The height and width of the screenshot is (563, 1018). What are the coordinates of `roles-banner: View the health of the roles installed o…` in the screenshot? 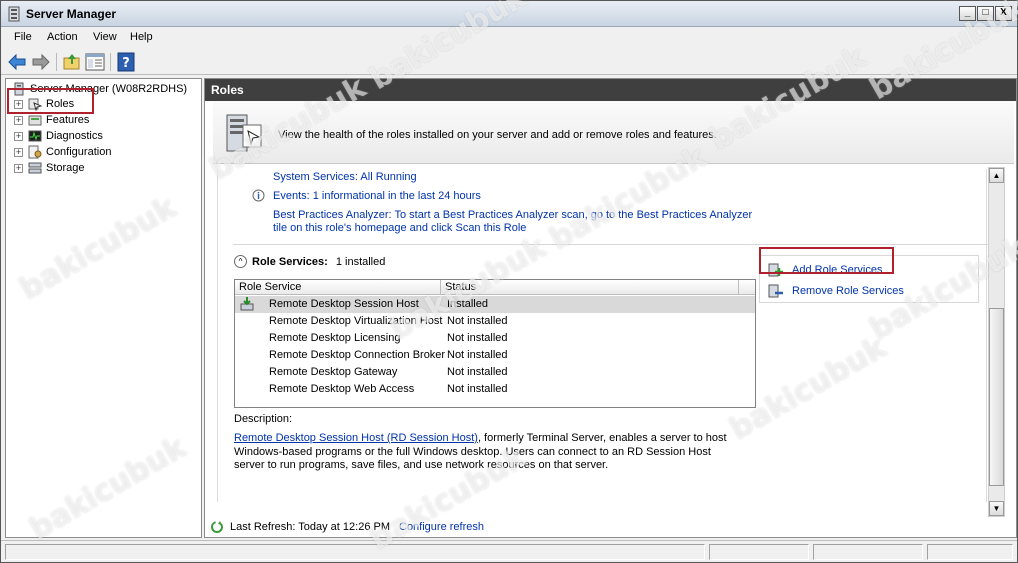 It's located at (613, 132).